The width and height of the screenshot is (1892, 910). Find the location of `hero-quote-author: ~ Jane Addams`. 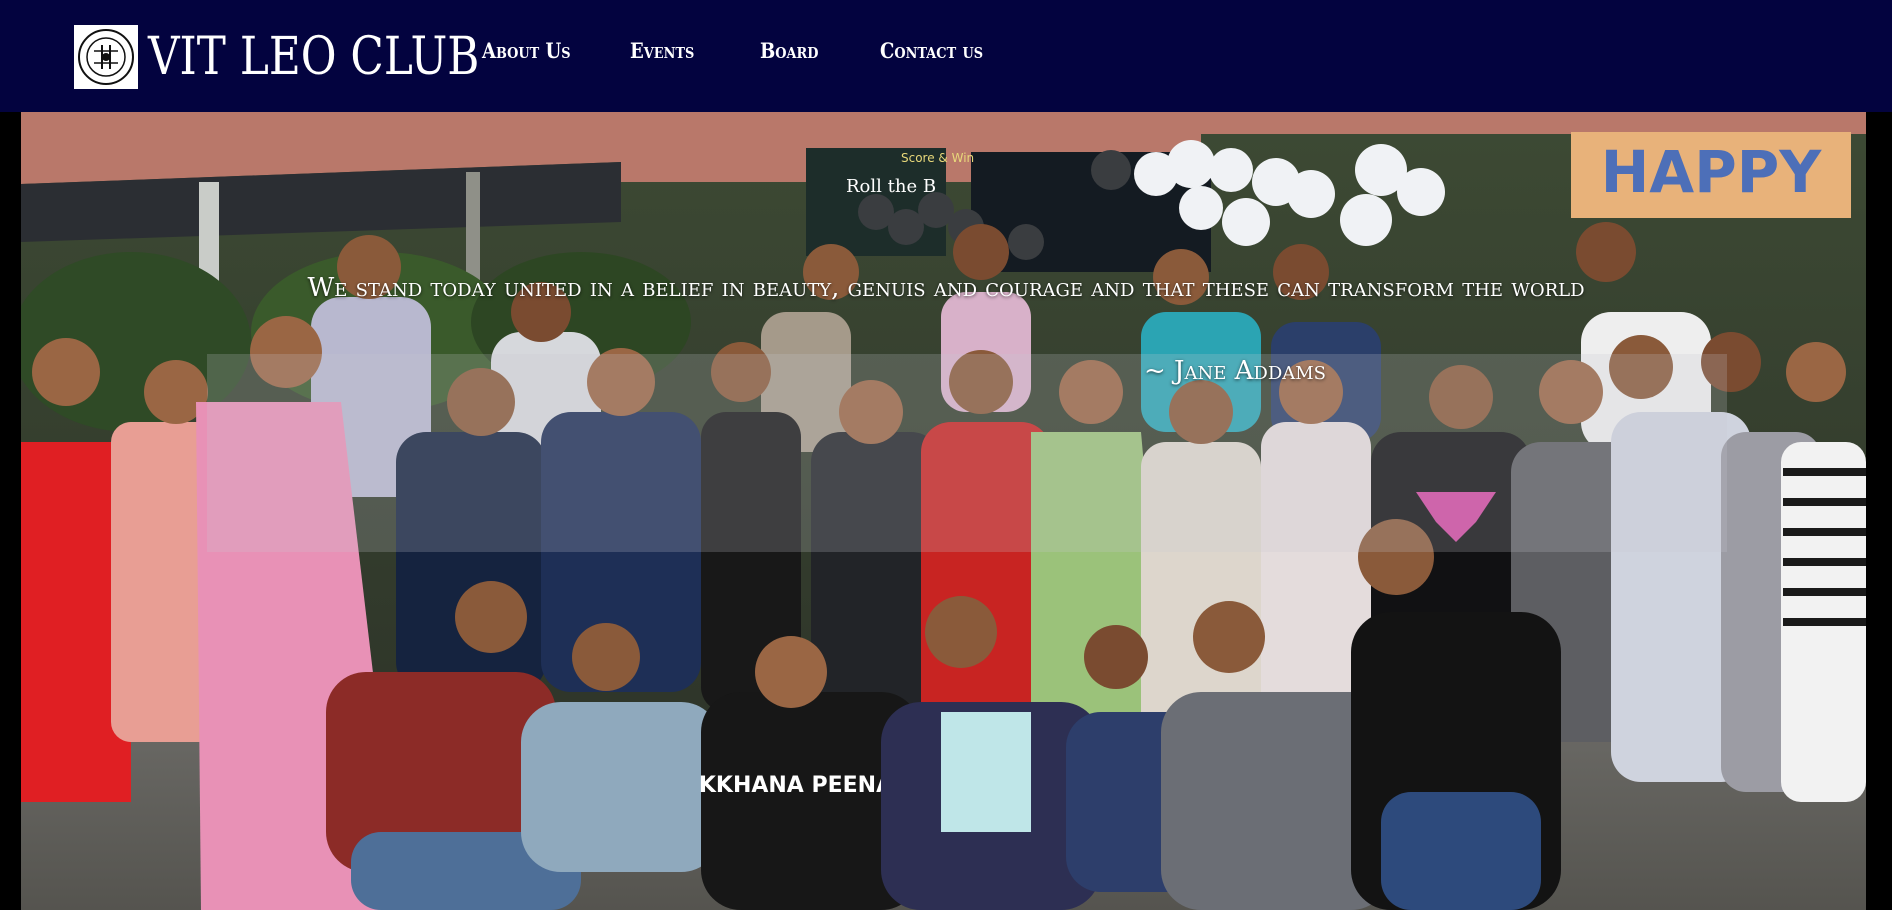

hero-quote-author: ~ Jane Addams is located at coordinates (1235, 371).